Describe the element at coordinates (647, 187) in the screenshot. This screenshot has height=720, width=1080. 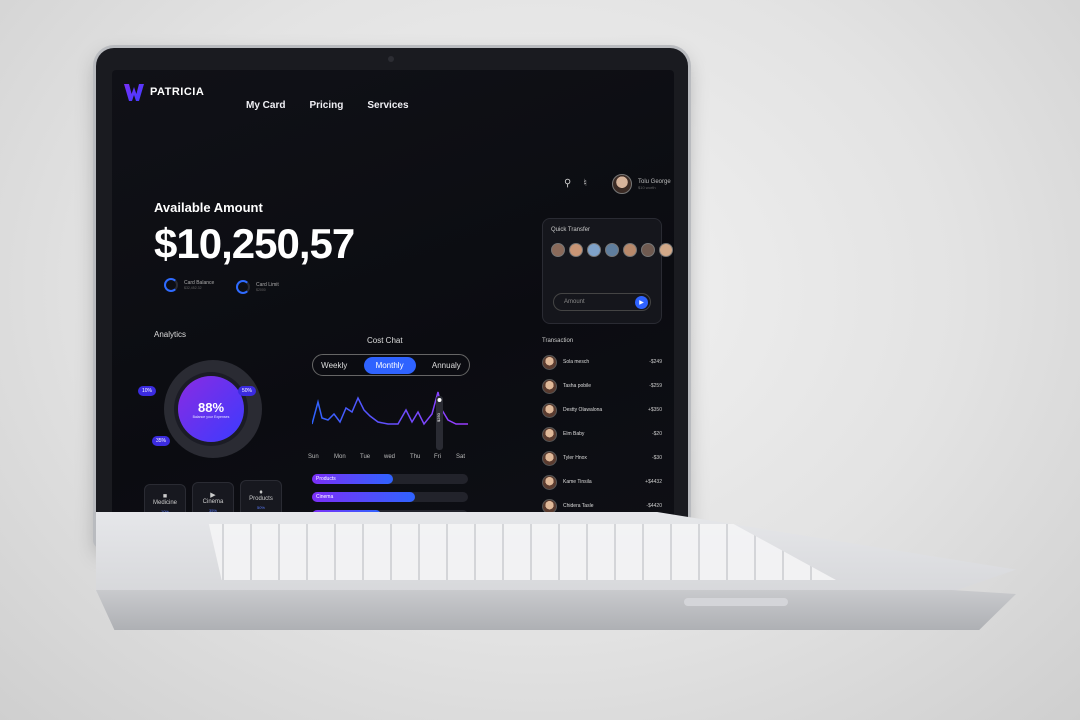
I see `user-sub: $10 worth` at that location.